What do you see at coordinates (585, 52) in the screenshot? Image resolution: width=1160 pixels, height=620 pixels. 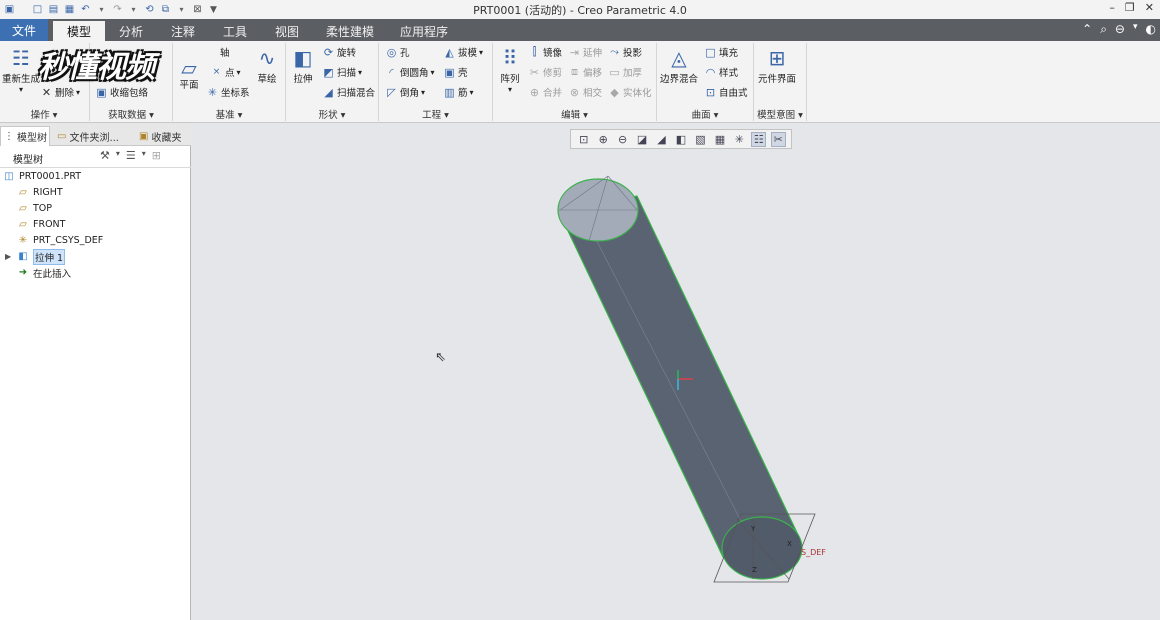 I see `extend-button: ⇥ 延伸` at bounding box center [585, 52].